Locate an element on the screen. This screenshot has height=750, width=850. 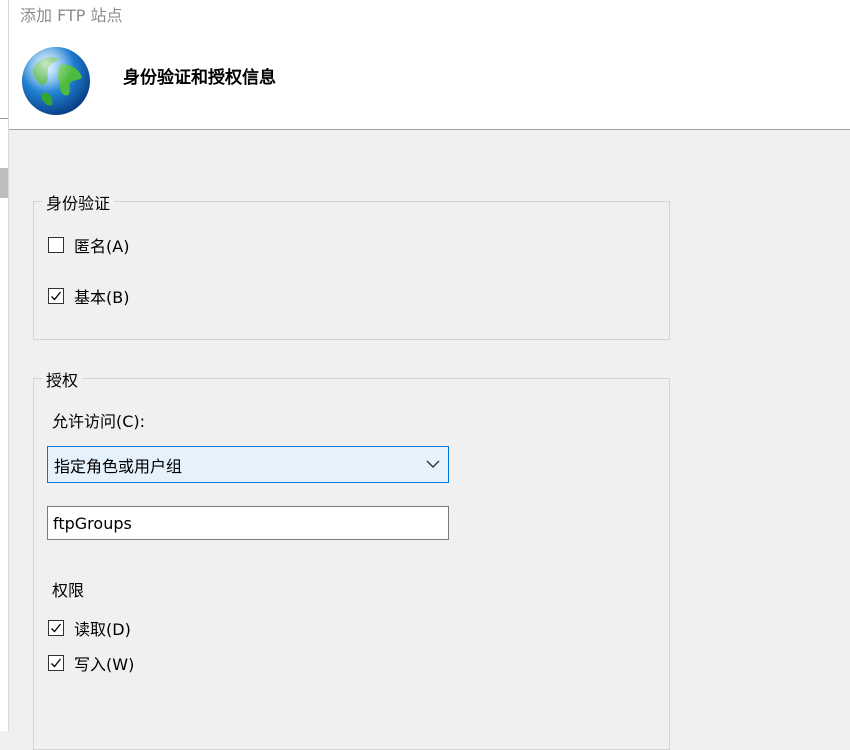
globe-icon is located at coordinates (56, 81).